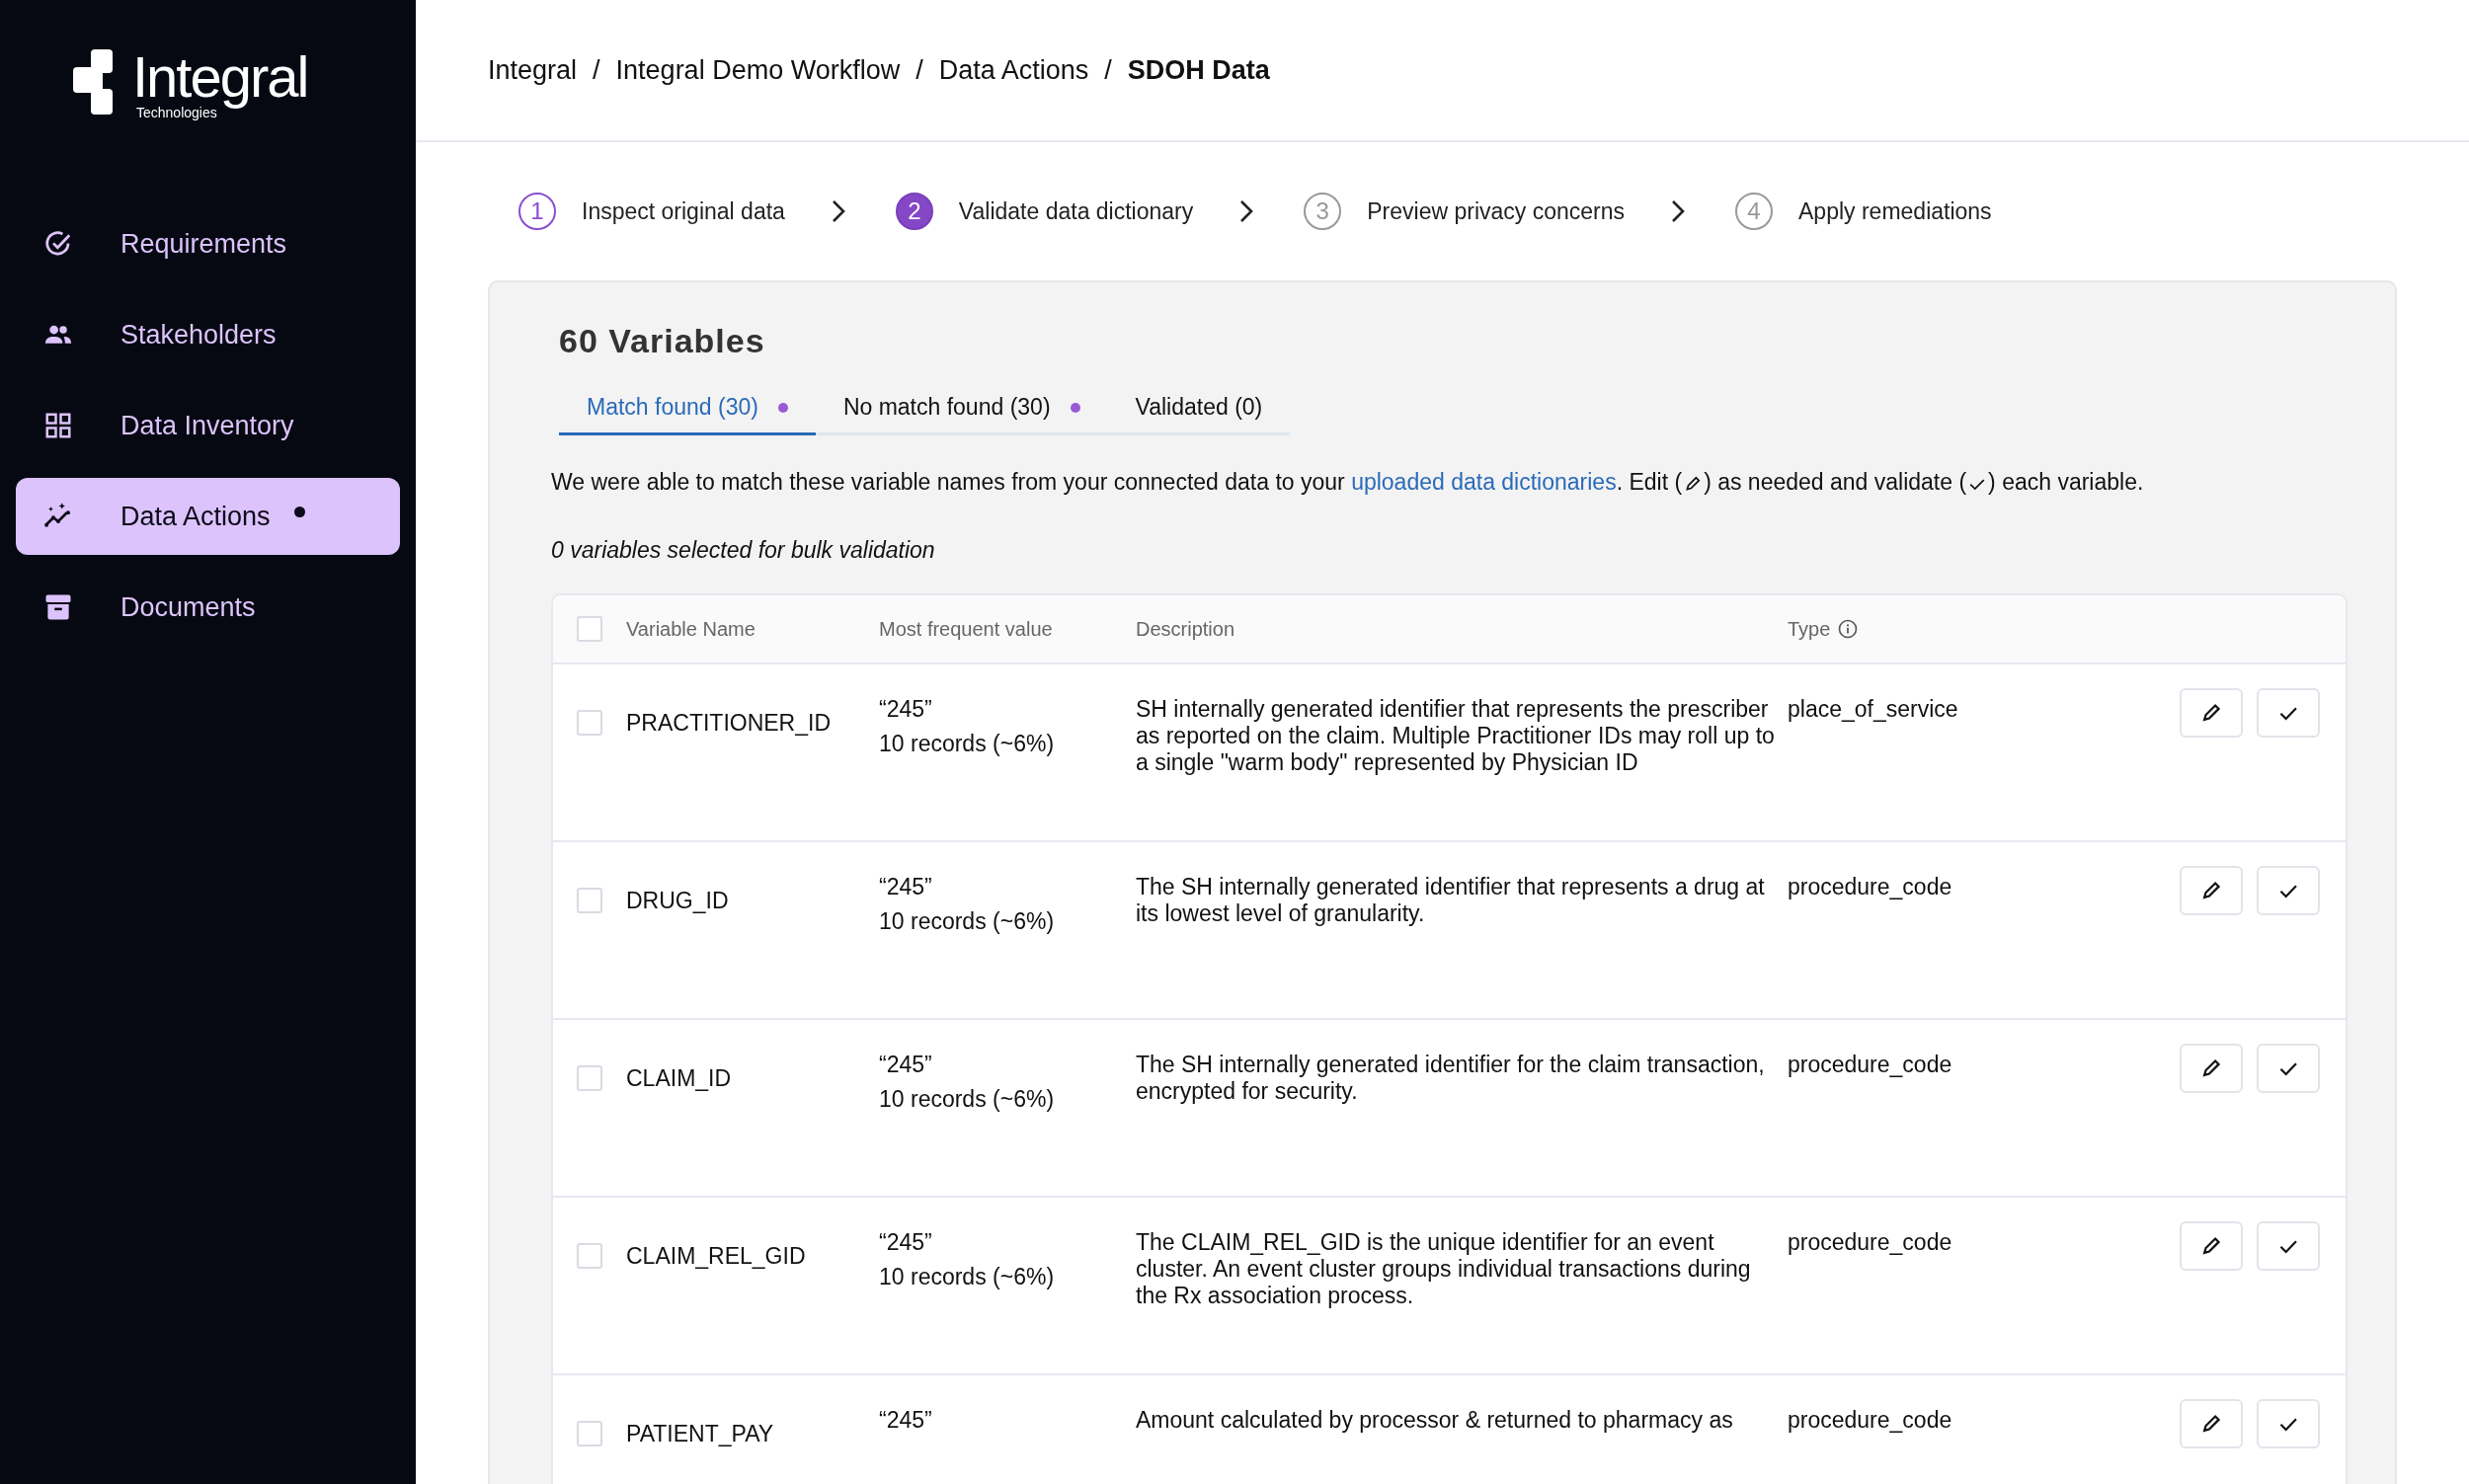 This screenshot has height=1484, width=2469. What do you see at coordinates (208, 607) in the screenshot?
I see `sidebar-item: Documents` at bounding box center [208, 607].